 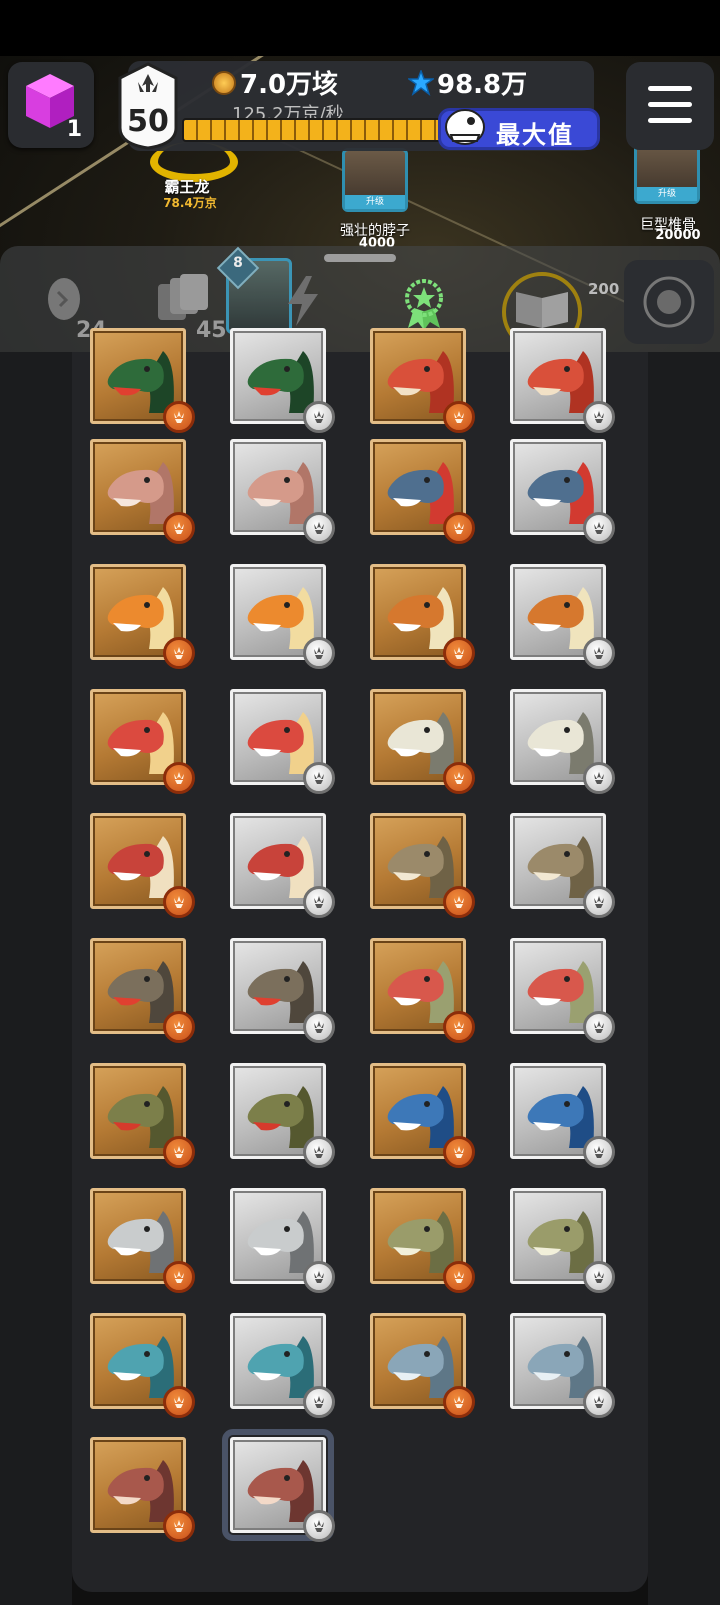 I want to click on gear-icon, so click(x=669, y=302).